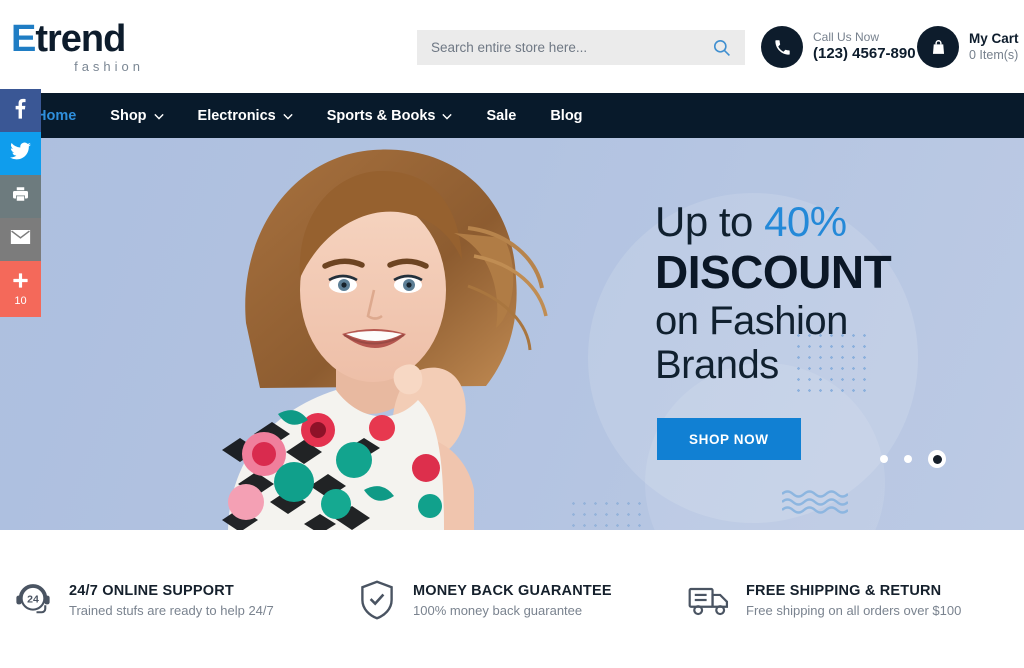 This screenshot has height=668, width=1024. I want to click on email-share-button, so click(20, 239).